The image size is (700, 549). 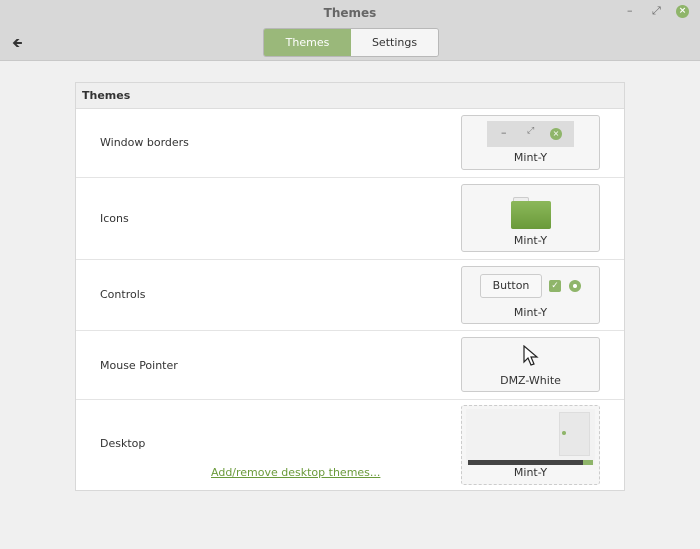 I want to click on panel-preview, so click(x=530, y=462).